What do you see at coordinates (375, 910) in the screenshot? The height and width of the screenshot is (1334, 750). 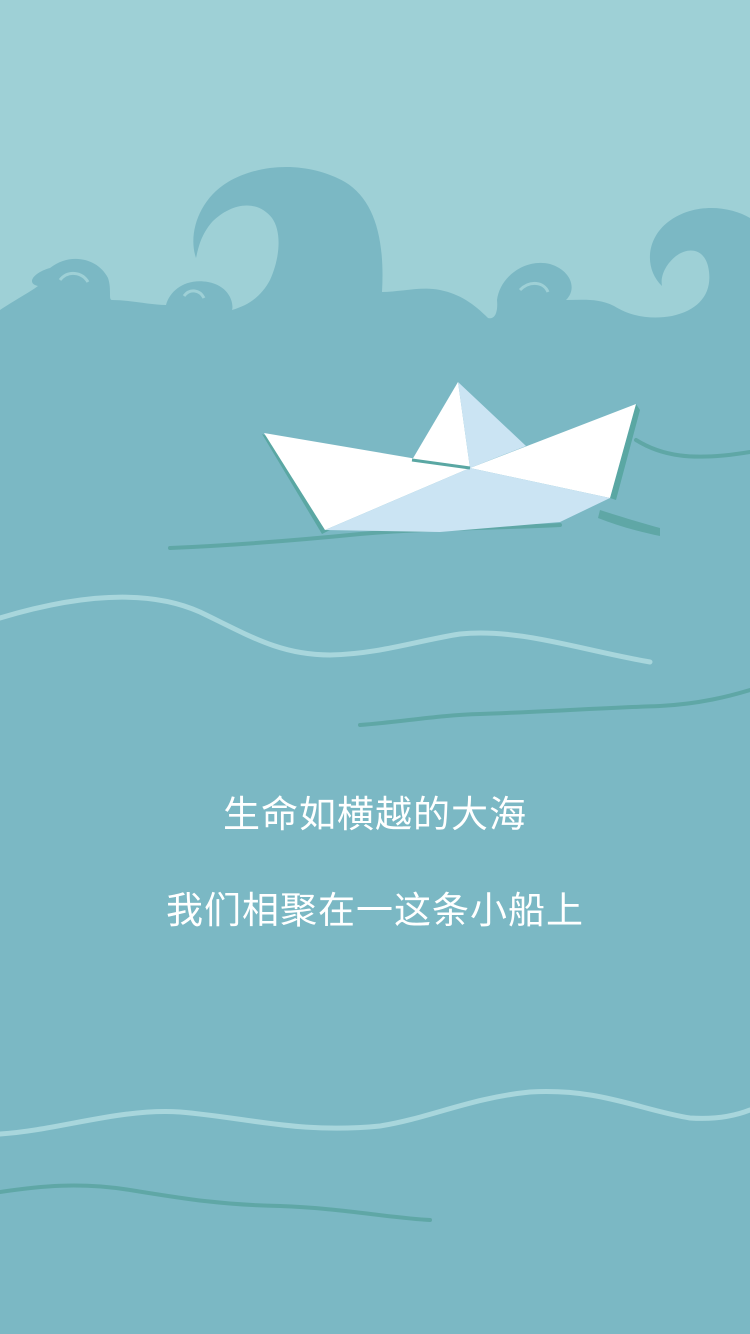 I see `poem-line-2: 我们相聚在一这条小船上` at bounding box center [375, 910].